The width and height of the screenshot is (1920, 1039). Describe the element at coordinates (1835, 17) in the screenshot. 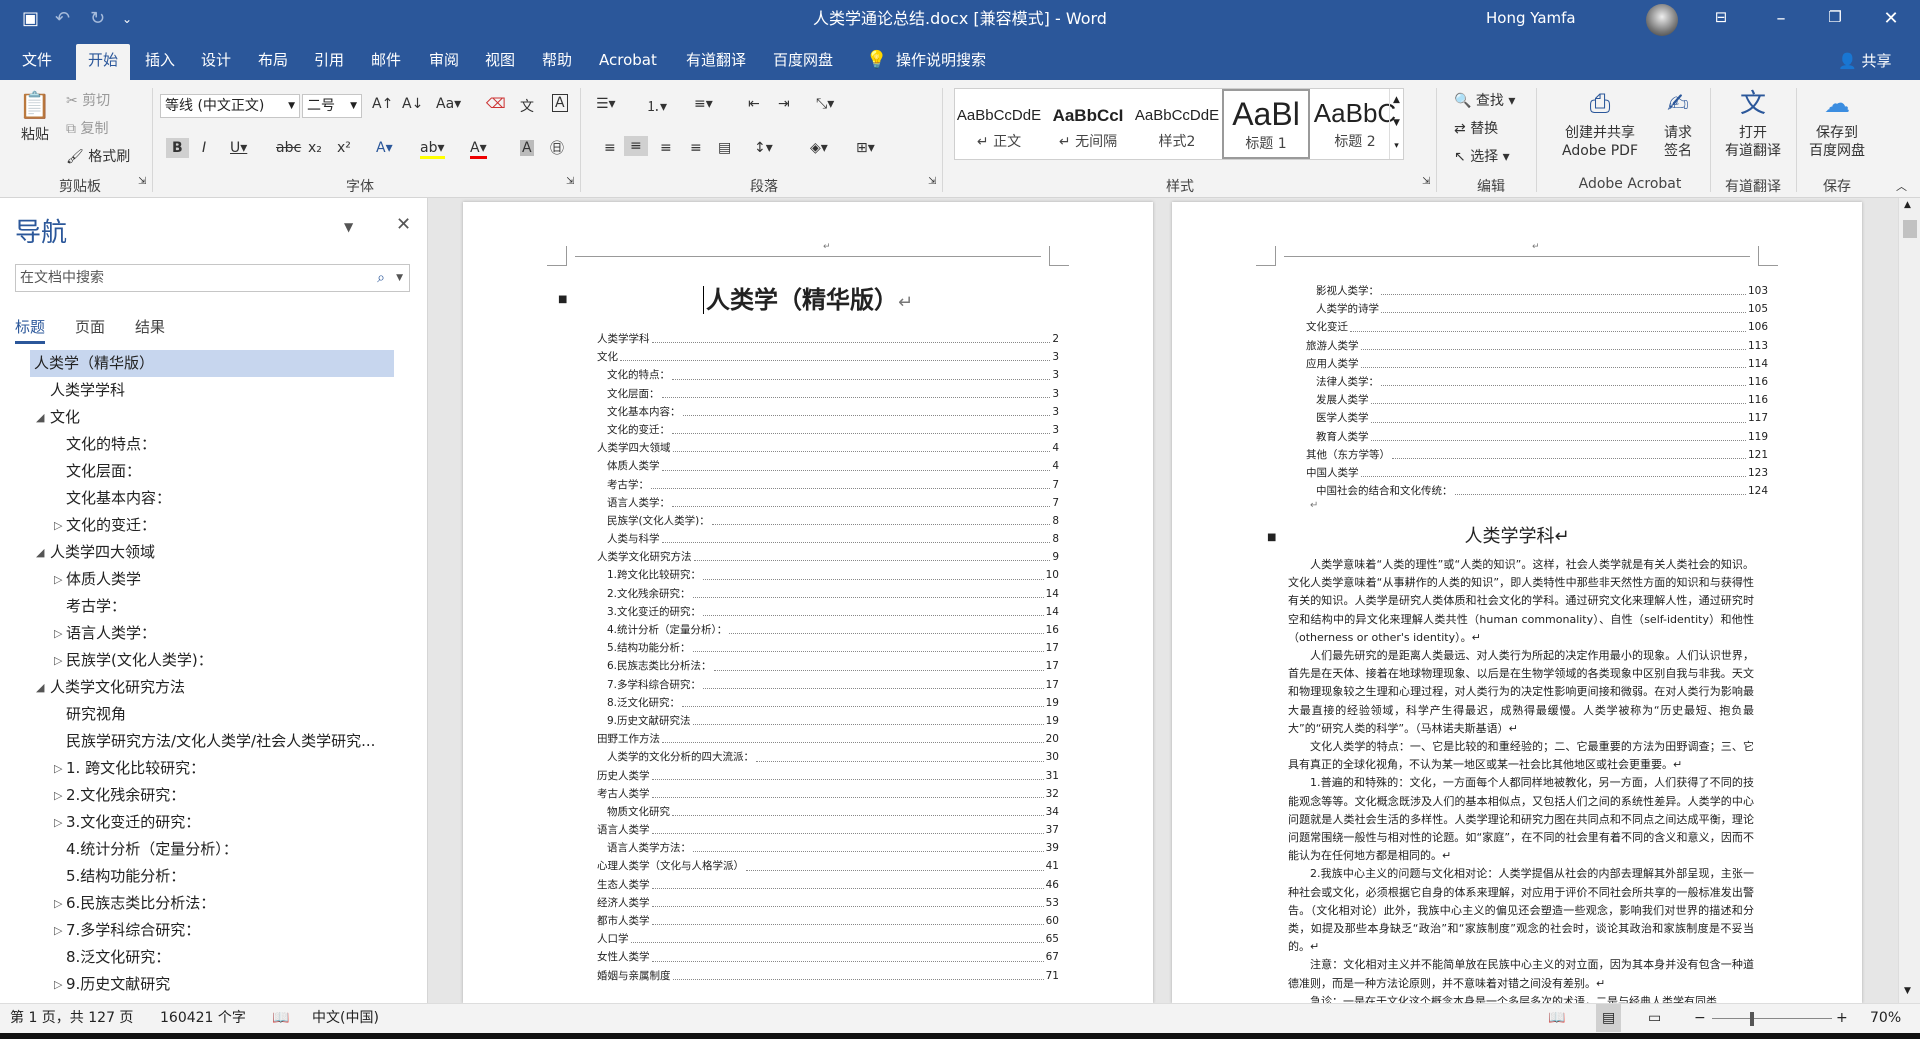

I see `restore-icon: ❐` at that location.